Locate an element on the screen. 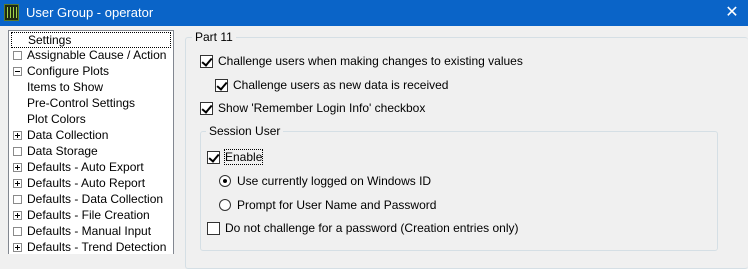  enable-label: Enable is located at coordinates (243, 157).